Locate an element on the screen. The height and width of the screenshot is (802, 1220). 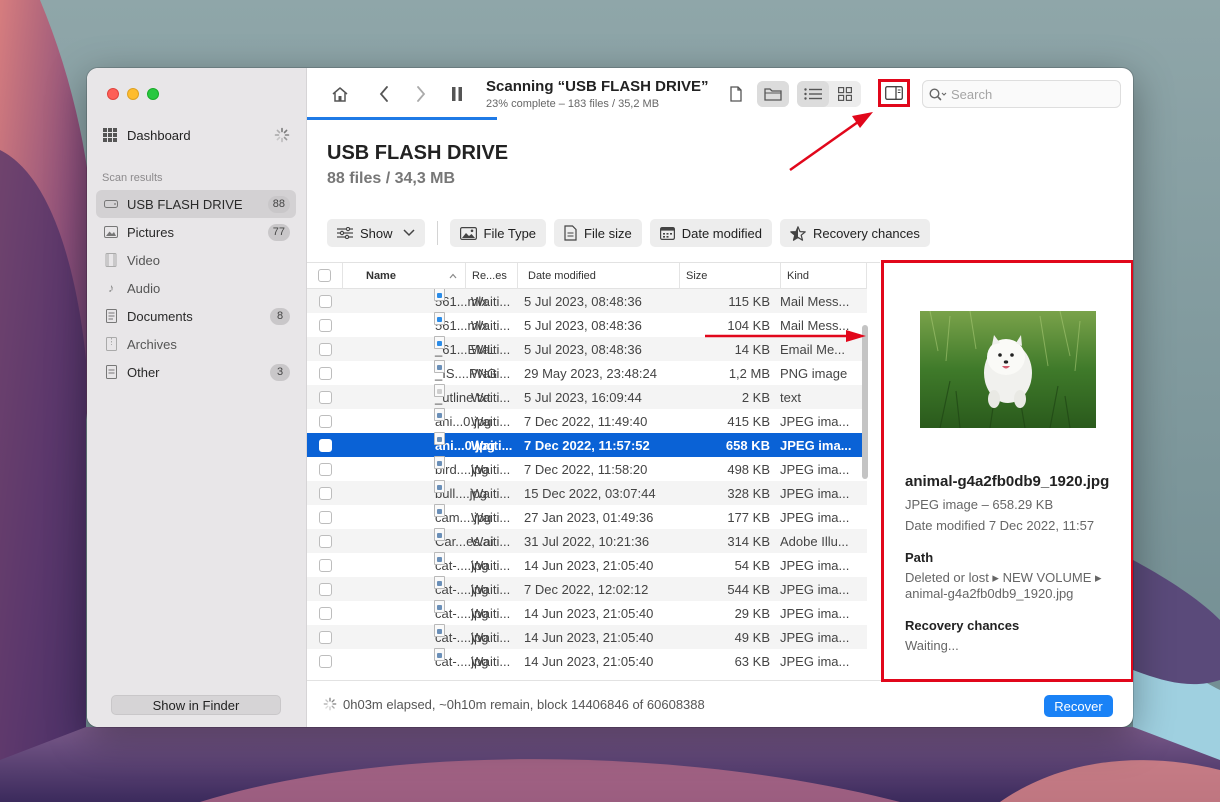
zoom-window-button is located at coordinates (153, 94).